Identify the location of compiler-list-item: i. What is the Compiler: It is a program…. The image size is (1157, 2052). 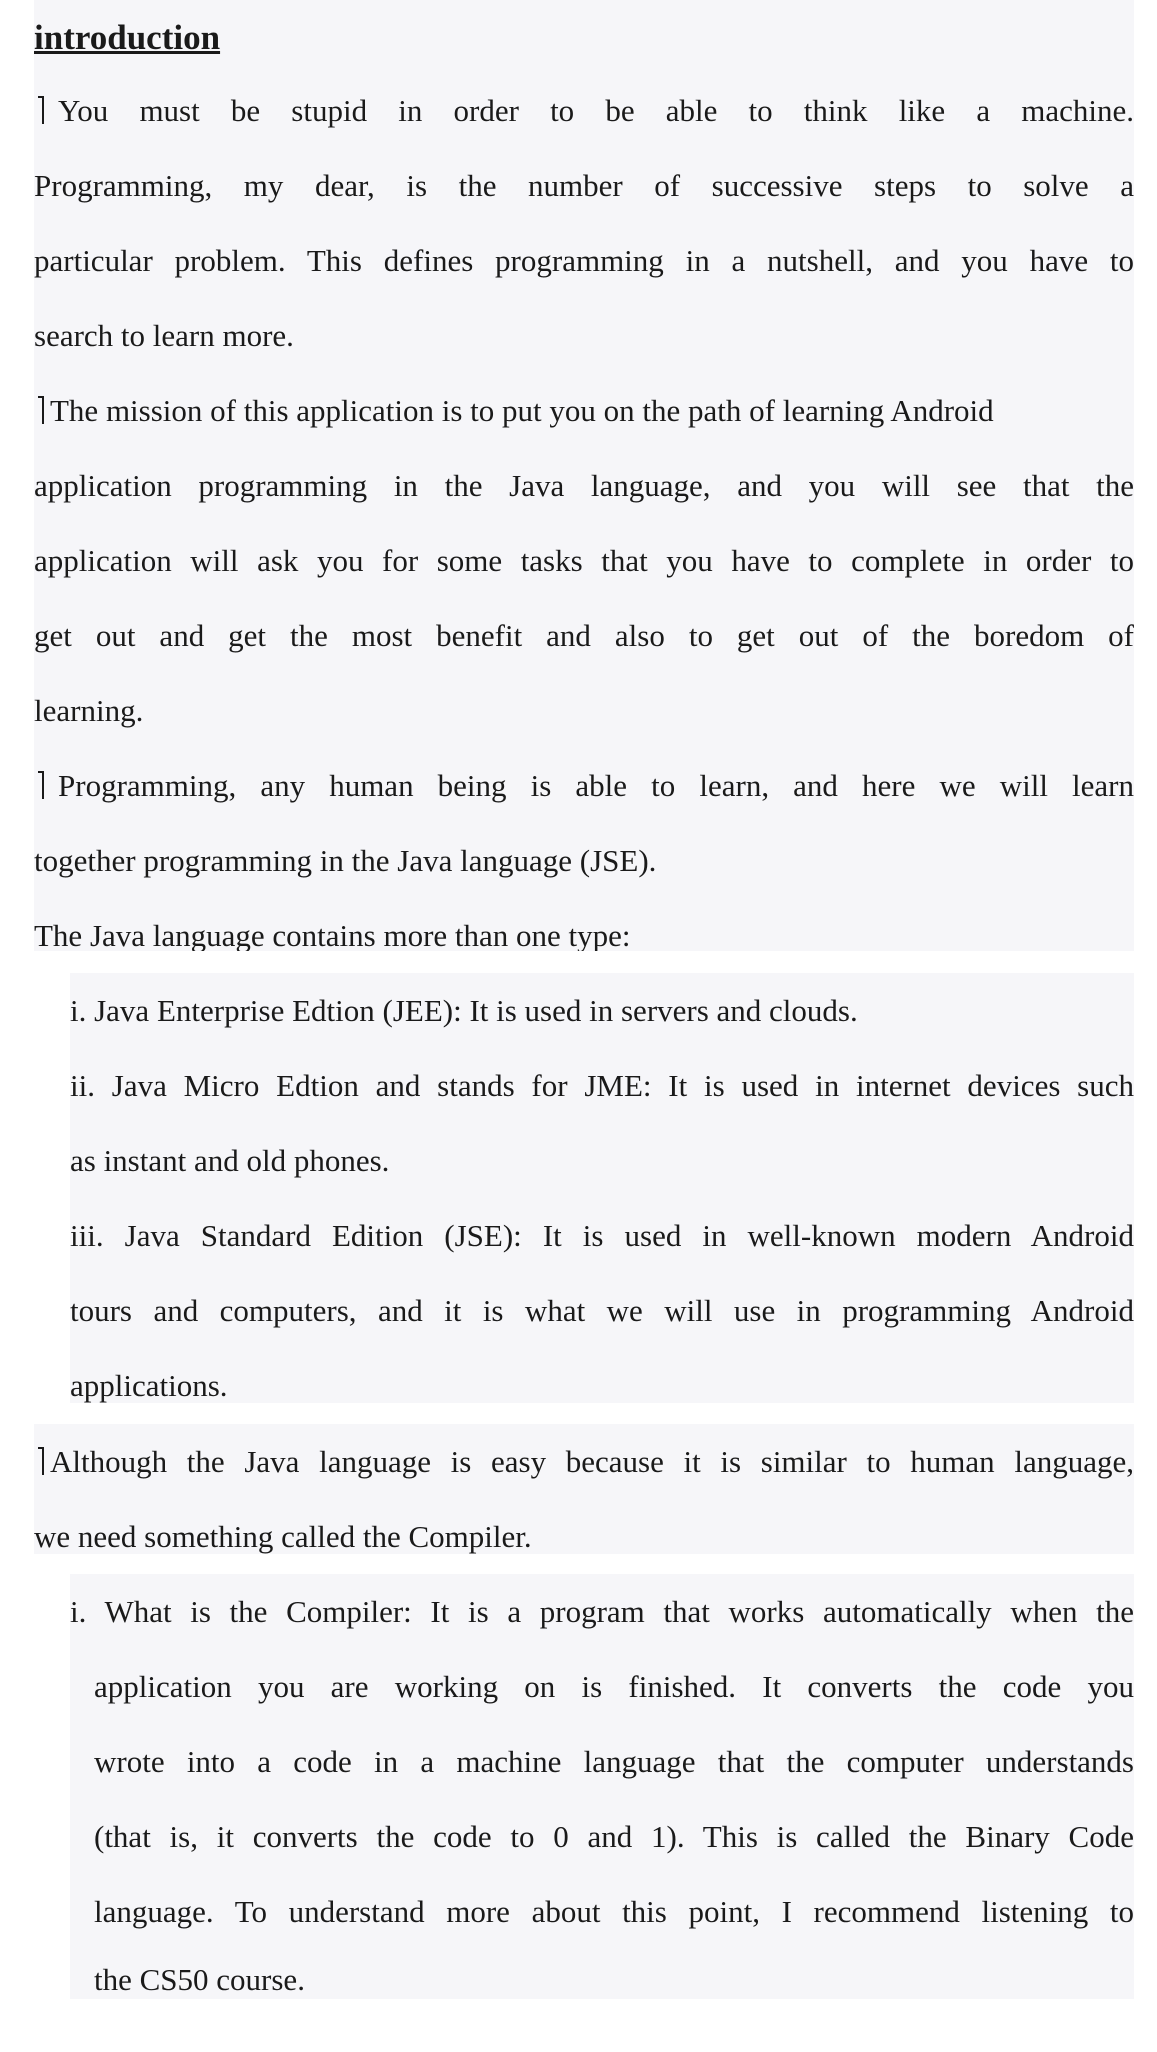
(602, 1611).